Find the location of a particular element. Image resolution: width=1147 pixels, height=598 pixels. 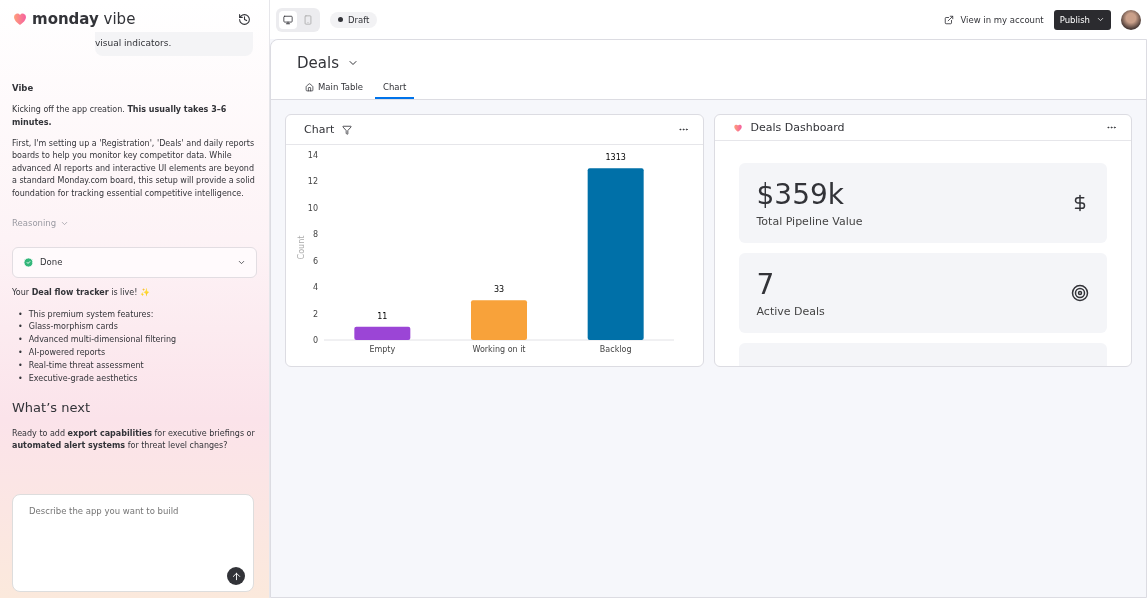

arrow-up-icon is located at coordinates (236, 576).